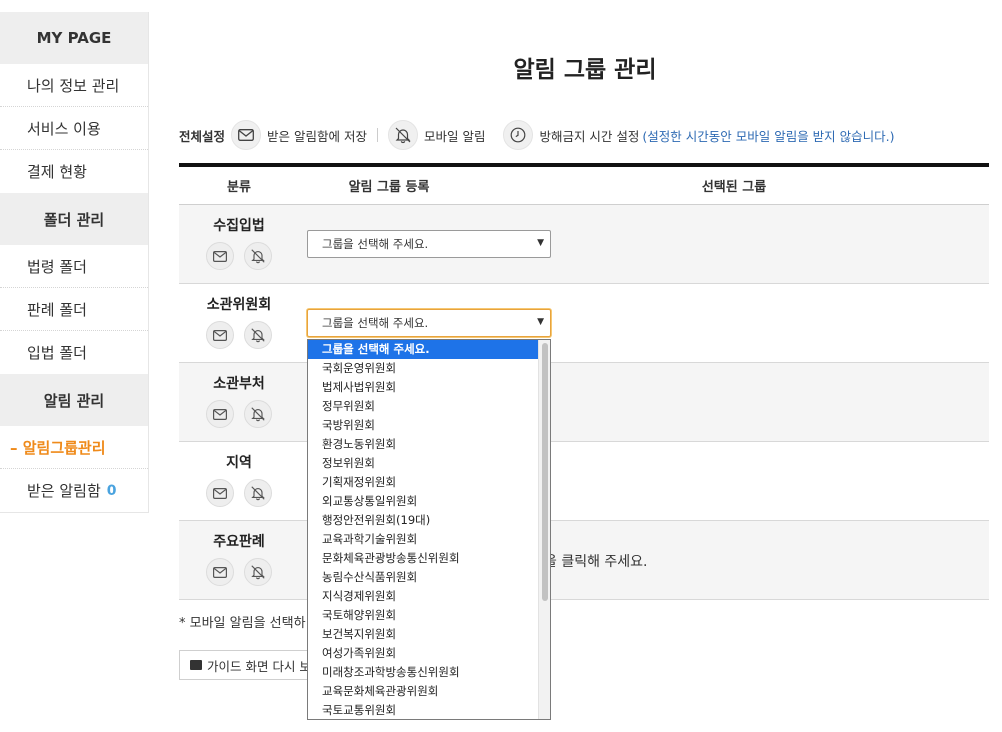  What do you see at coordinates (389, 187) in the screenshot?
I see `header-group-register: 알림 그룹 등록` at bounding box center [389, 187].